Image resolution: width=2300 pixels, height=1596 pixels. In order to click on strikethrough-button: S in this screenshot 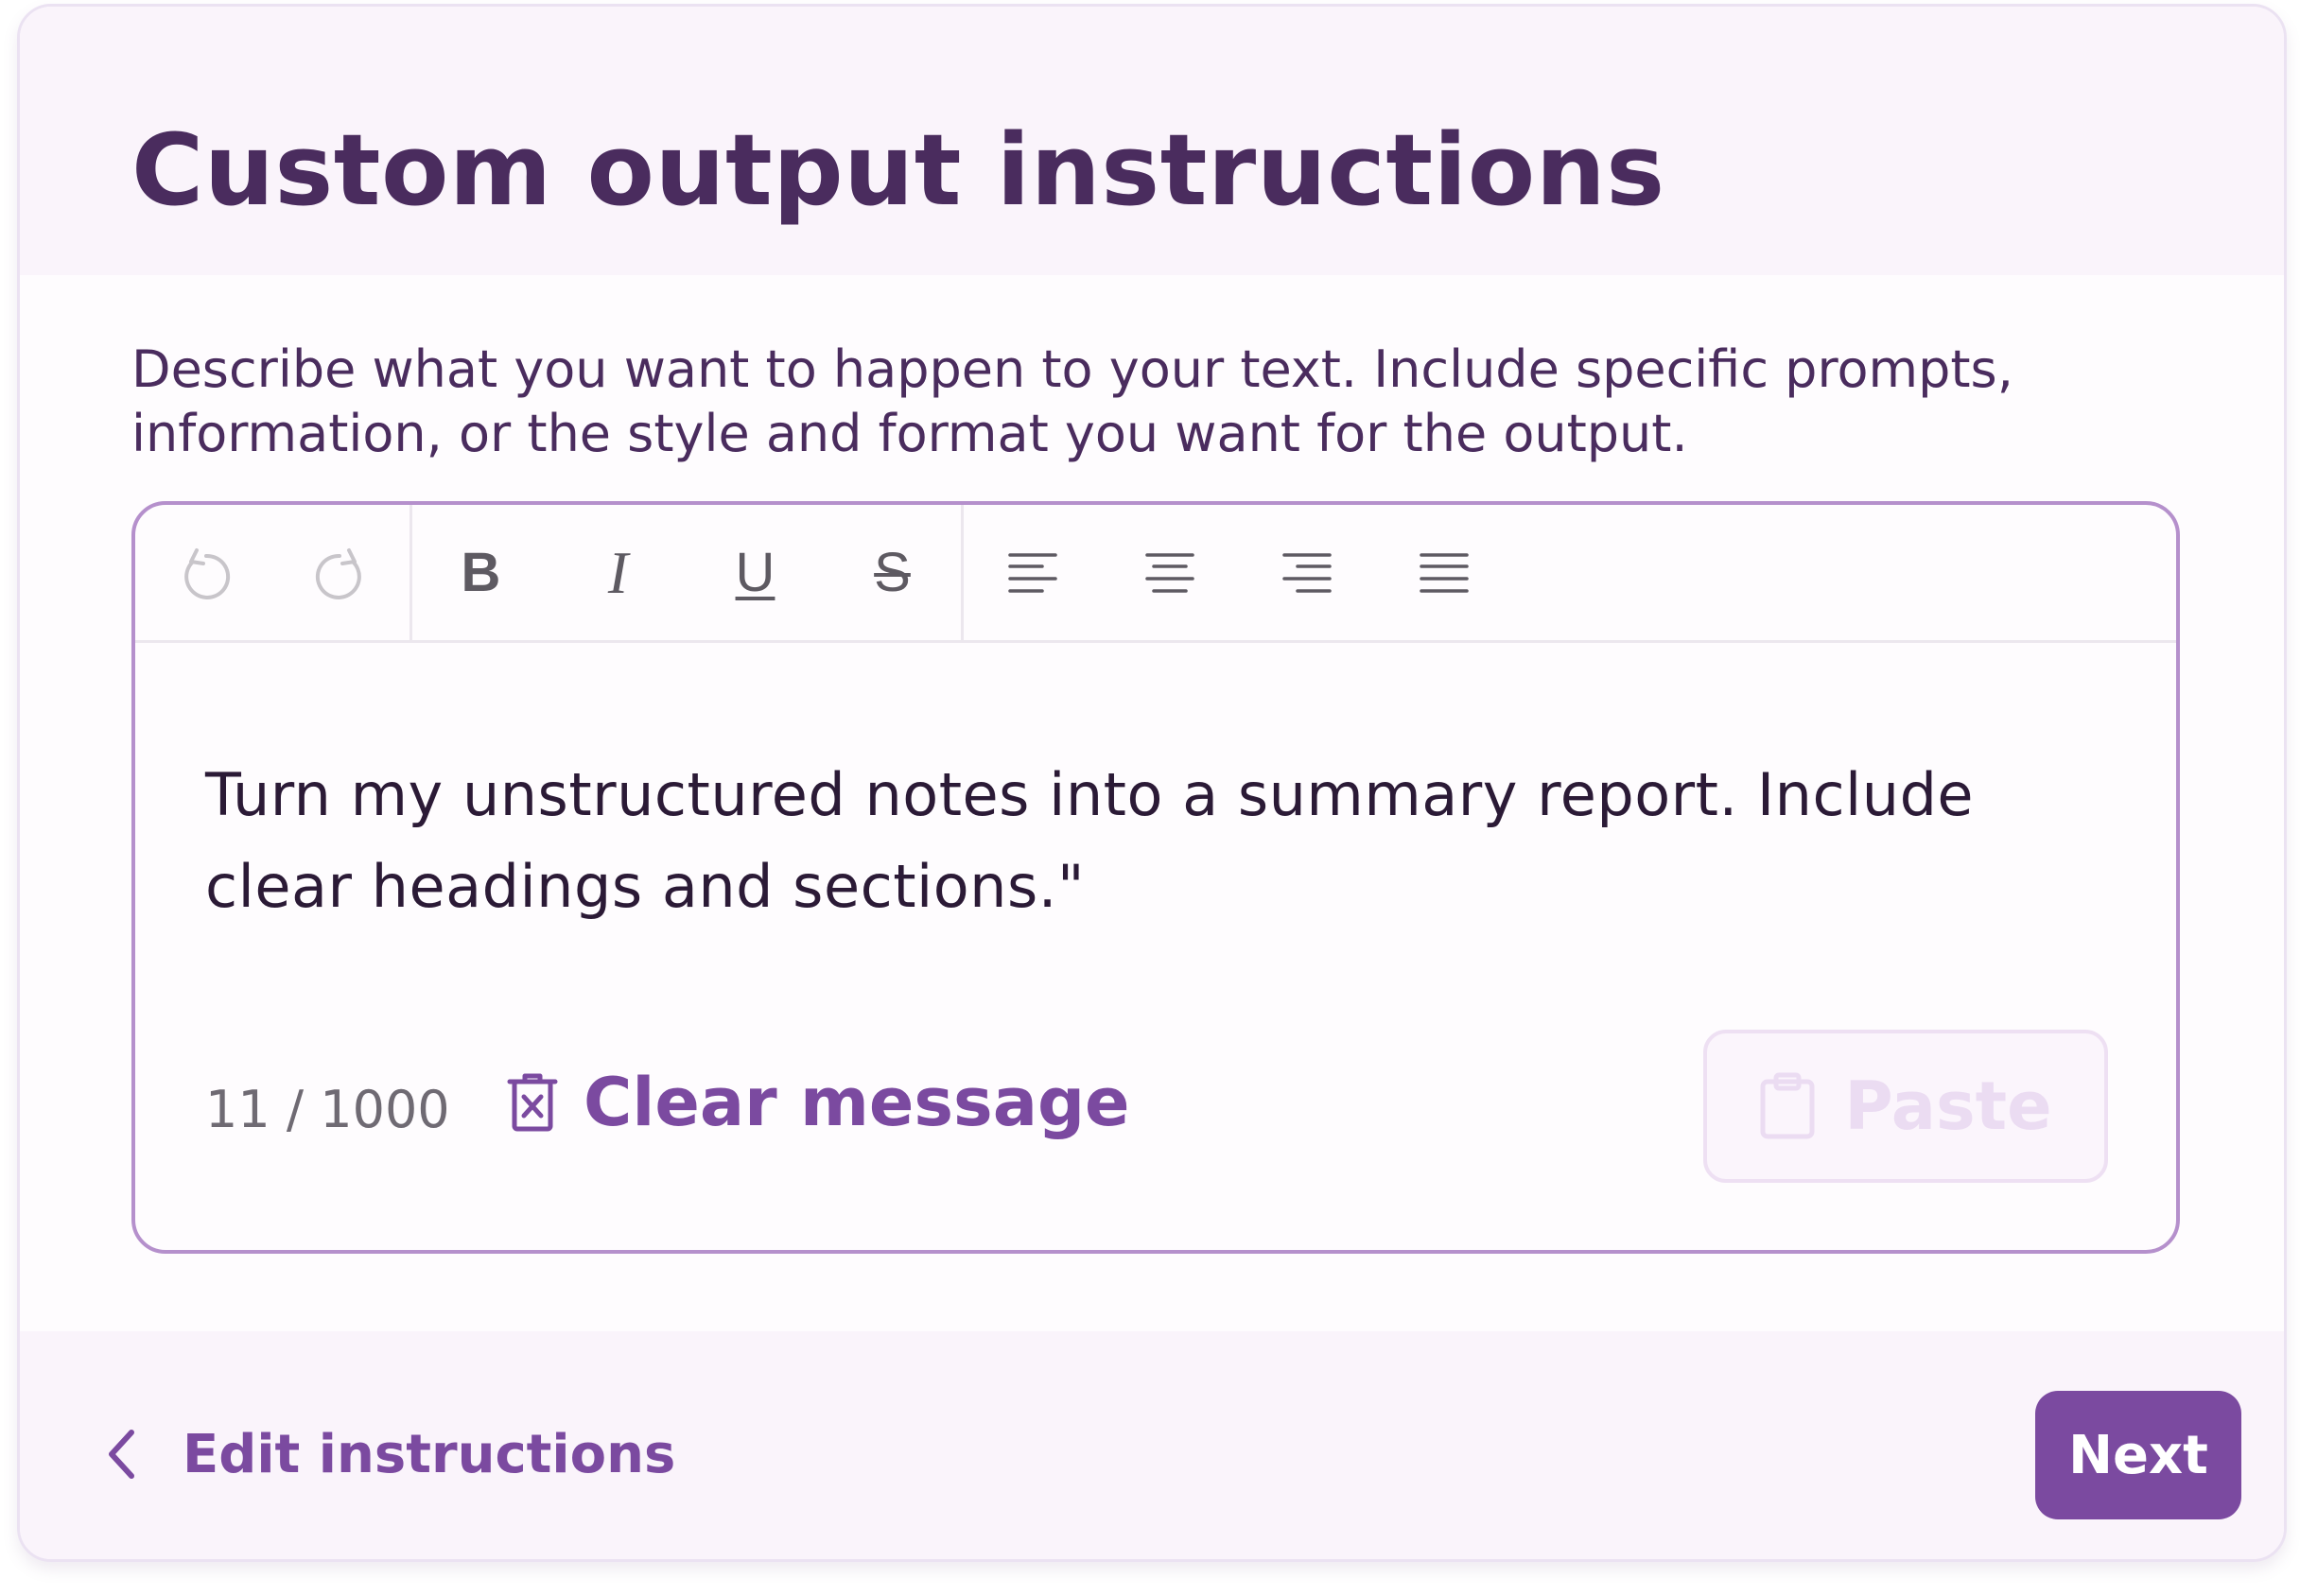, I will do `click(892, 572)`.